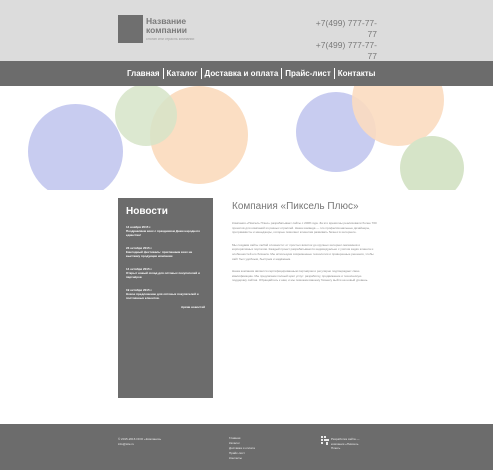 This screenshot has height=470, width=493. Describe the element at coordinates (130, 29) in the screenshot. I see `logo-icon` at that location.